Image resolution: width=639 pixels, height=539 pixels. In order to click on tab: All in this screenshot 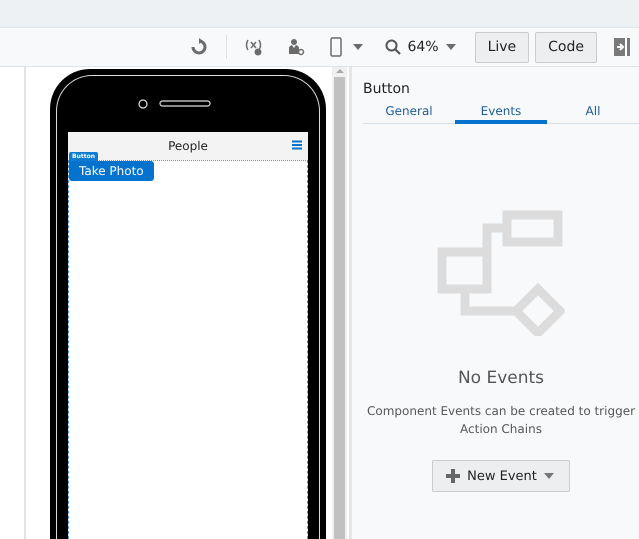, I will do `click(593, 113)`.